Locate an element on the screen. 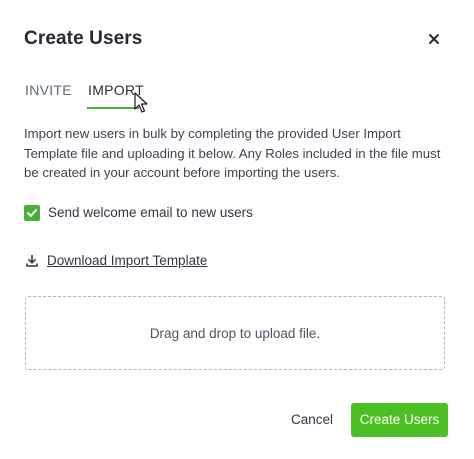  welcome-email-label: Send welcome email to new users is located at coordinates (150, 212).